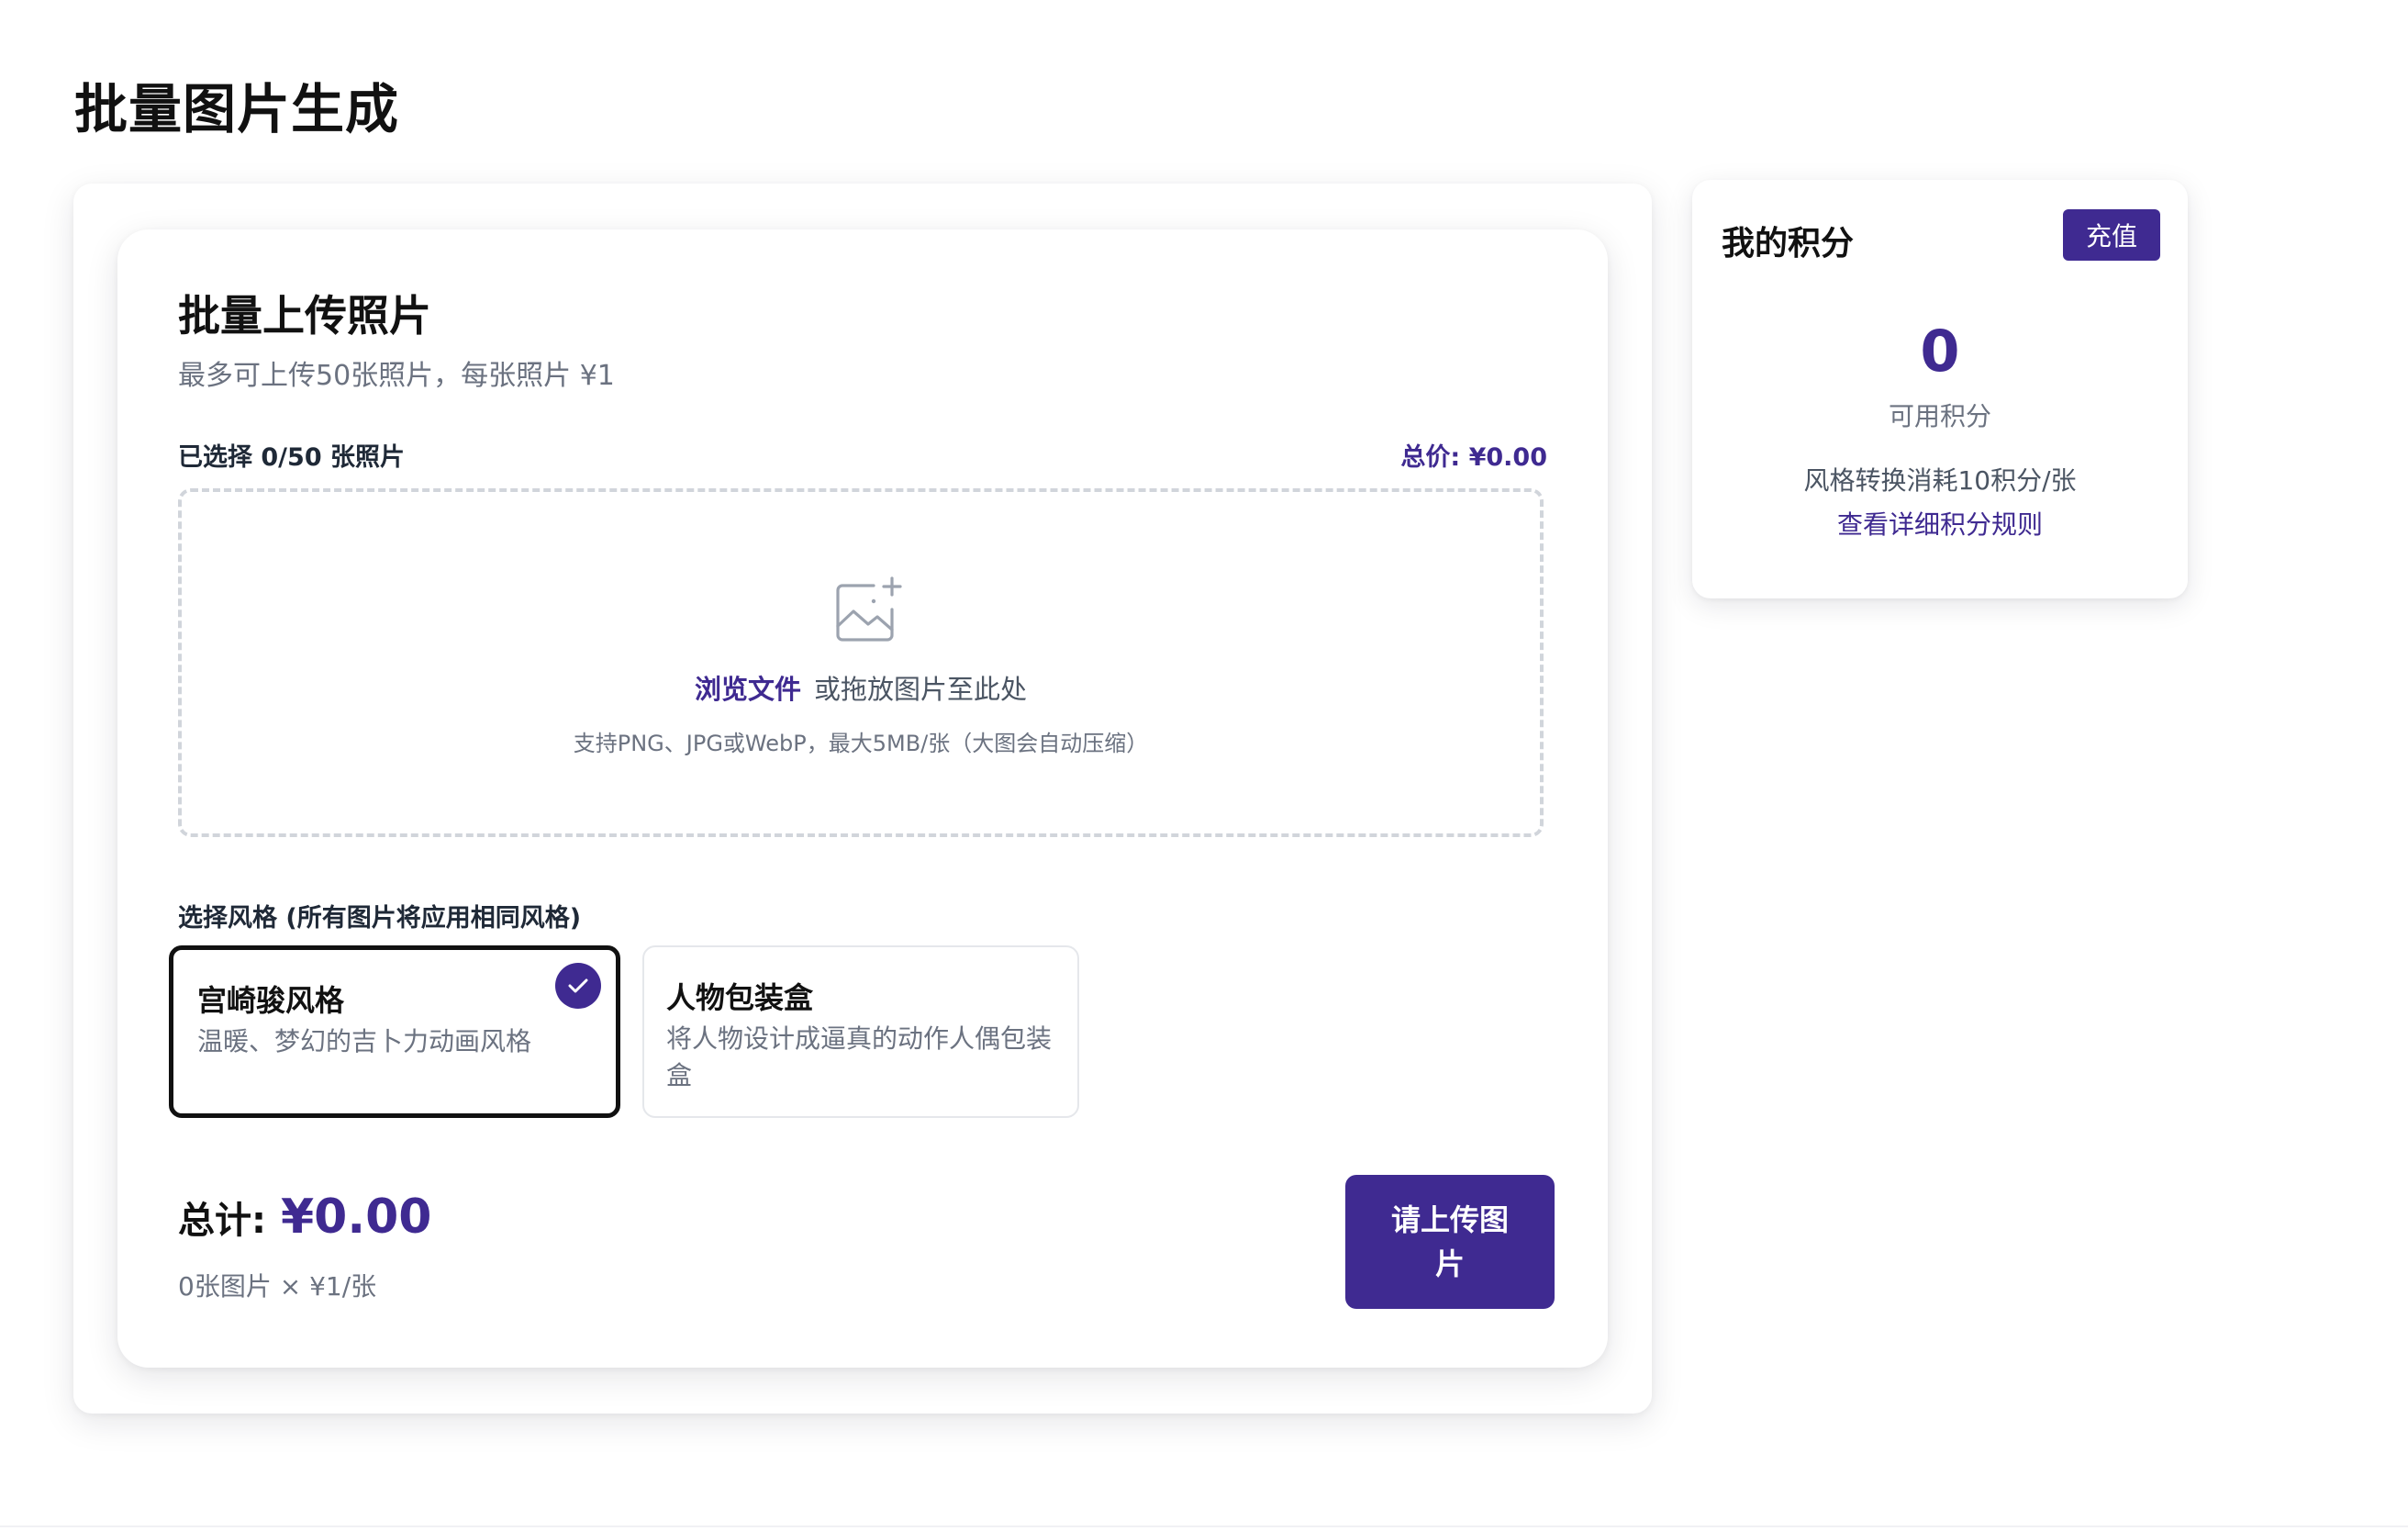 The width and height of the screenshot is (2408, 1531). I want to click on recharge-button: 充值, so click(2112, 235).